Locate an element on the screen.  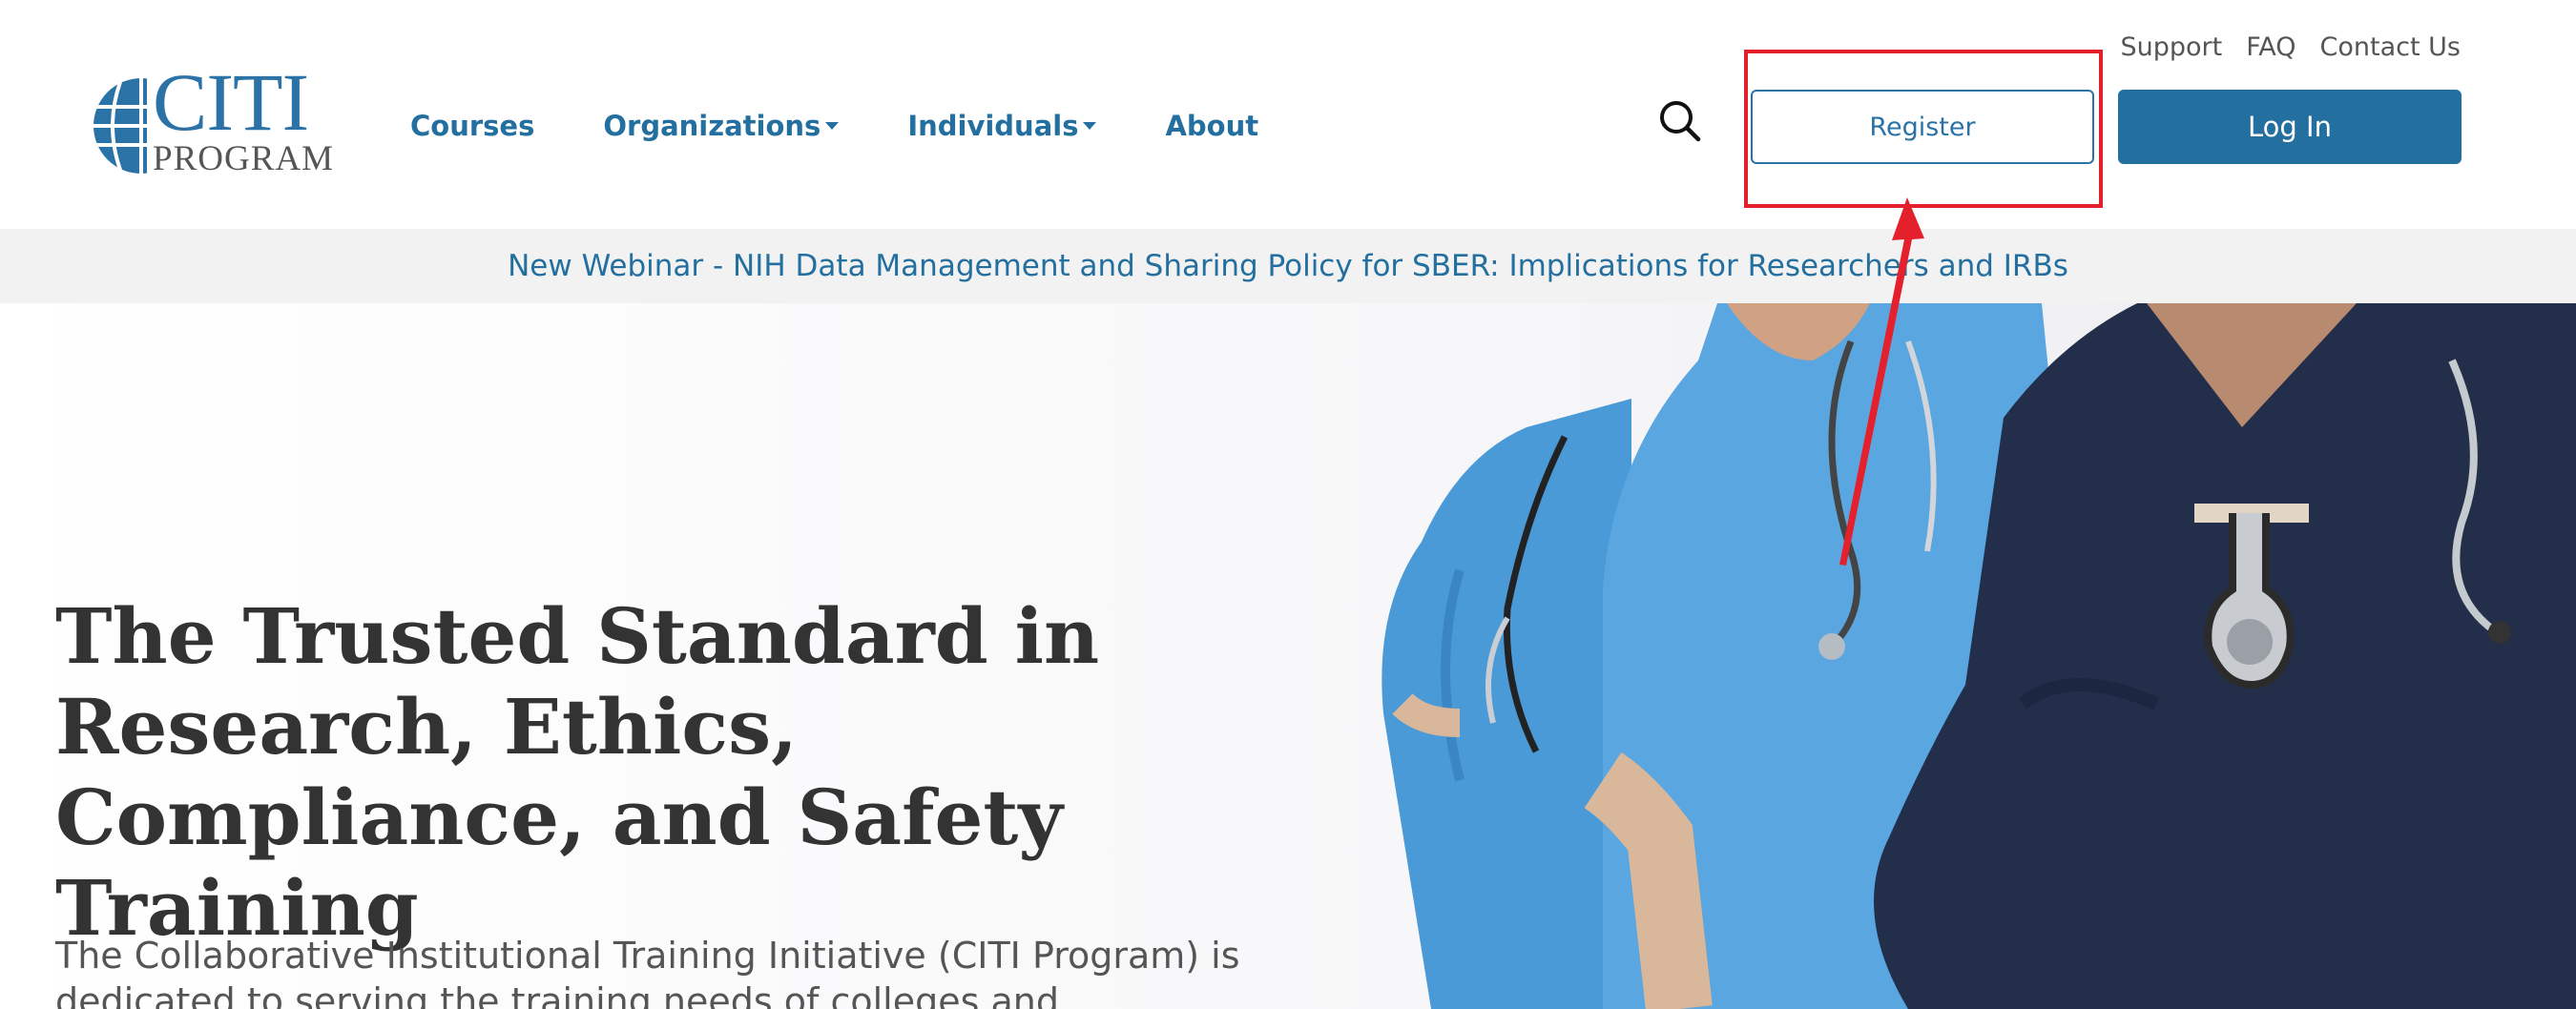
logo-citi-text: CITI is located at coordinates (231, 102).